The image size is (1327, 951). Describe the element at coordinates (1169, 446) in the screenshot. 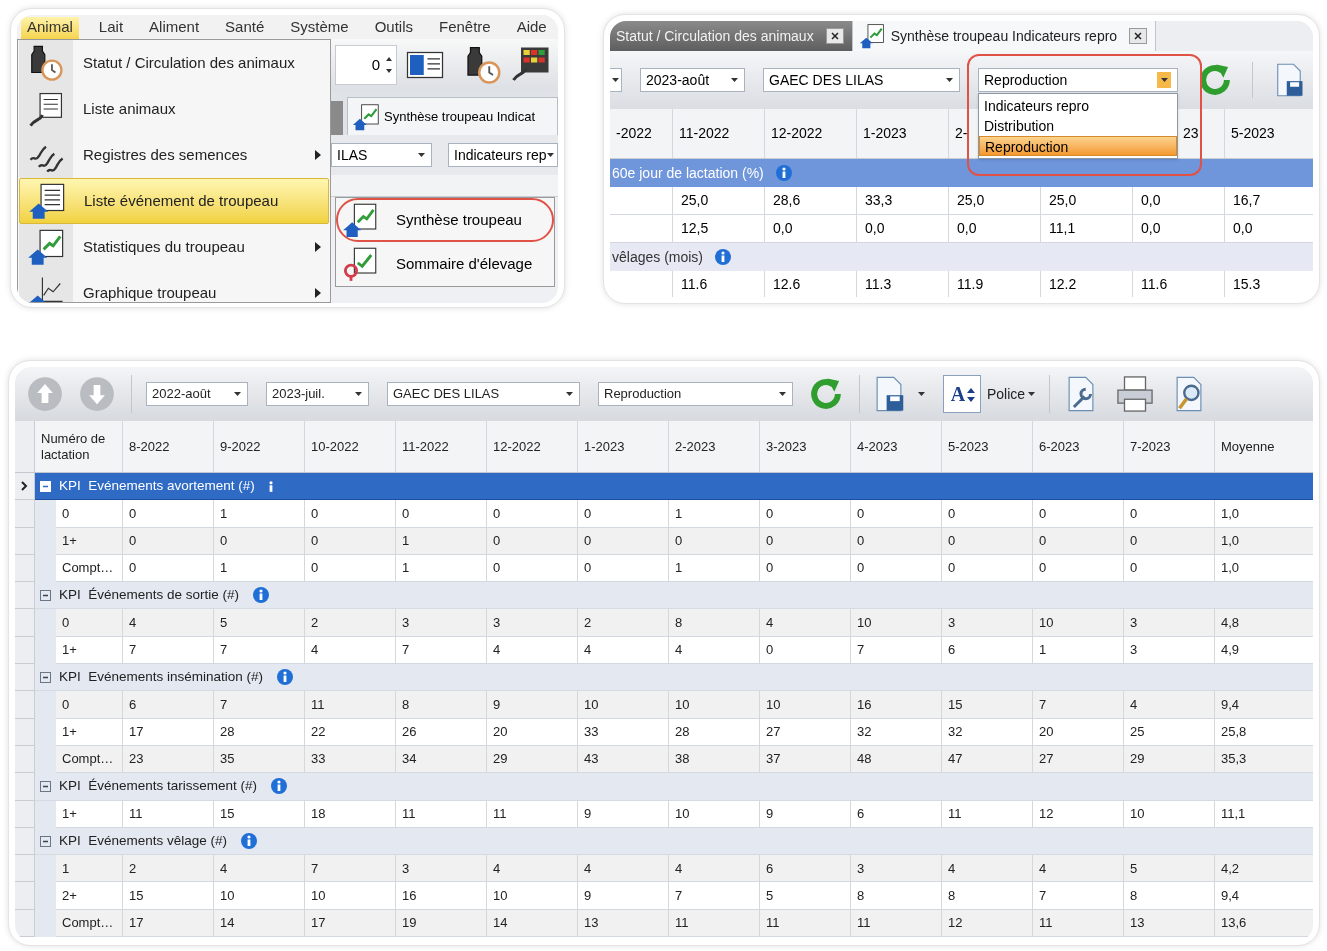

I see `column-header: 7-2023` at that location.